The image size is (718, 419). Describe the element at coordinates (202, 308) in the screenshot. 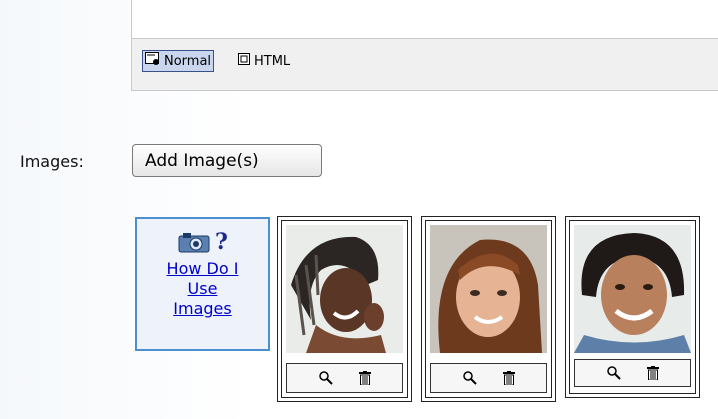

I see `help-link-line-3: Images` at that location.